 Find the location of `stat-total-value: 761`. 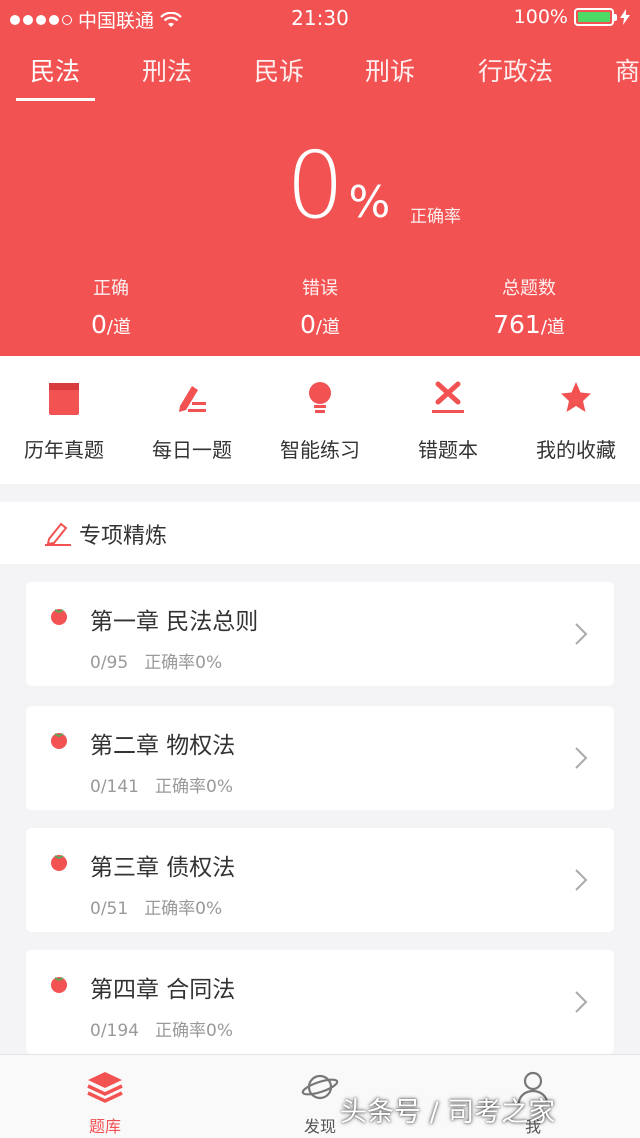

stat-total-value: 761 is located at coordinates (517, 324).